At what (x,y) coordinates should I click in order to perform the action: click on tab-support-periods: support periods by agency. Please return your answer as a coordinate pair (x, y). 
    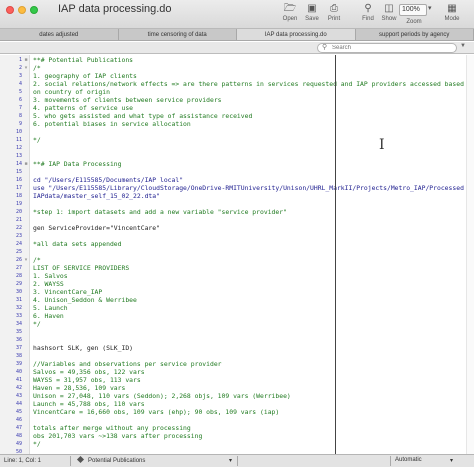
    Looking at the image, I should click on (415, 34).